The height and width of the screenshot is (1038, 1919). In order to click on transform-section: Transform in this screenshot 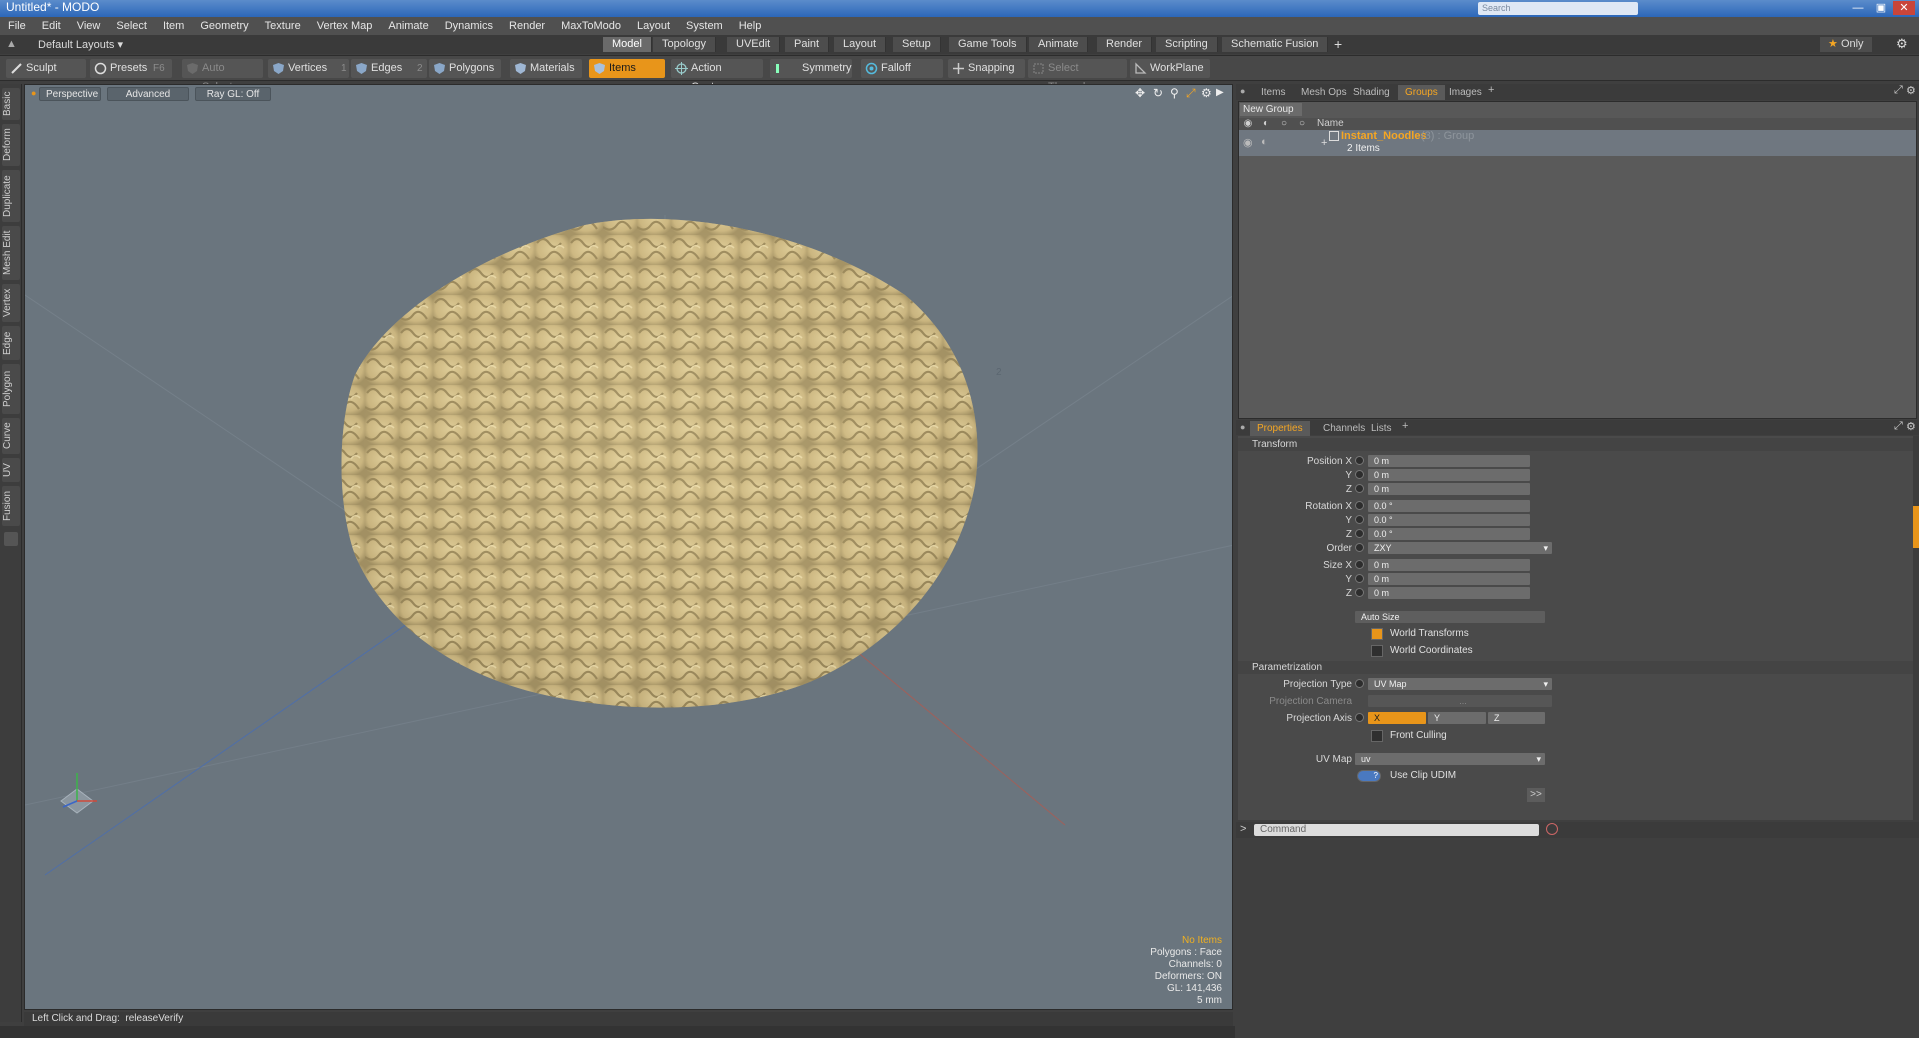, I will do `click(1575, 444)`.